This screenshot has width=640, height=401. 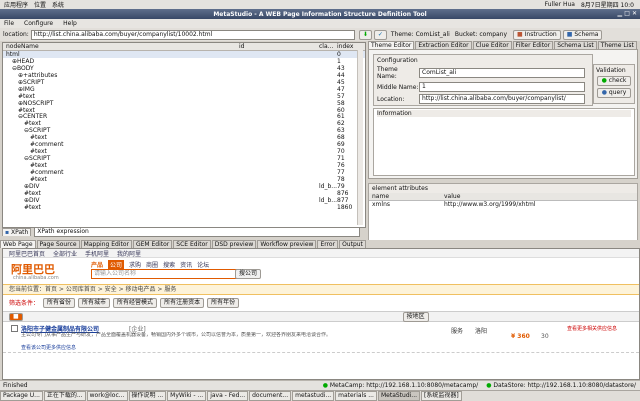 What do you see at coordinates (617, 45) in the screenshot?
I see `tab-theme-list: Theme List` at bounding box center [617, 45].